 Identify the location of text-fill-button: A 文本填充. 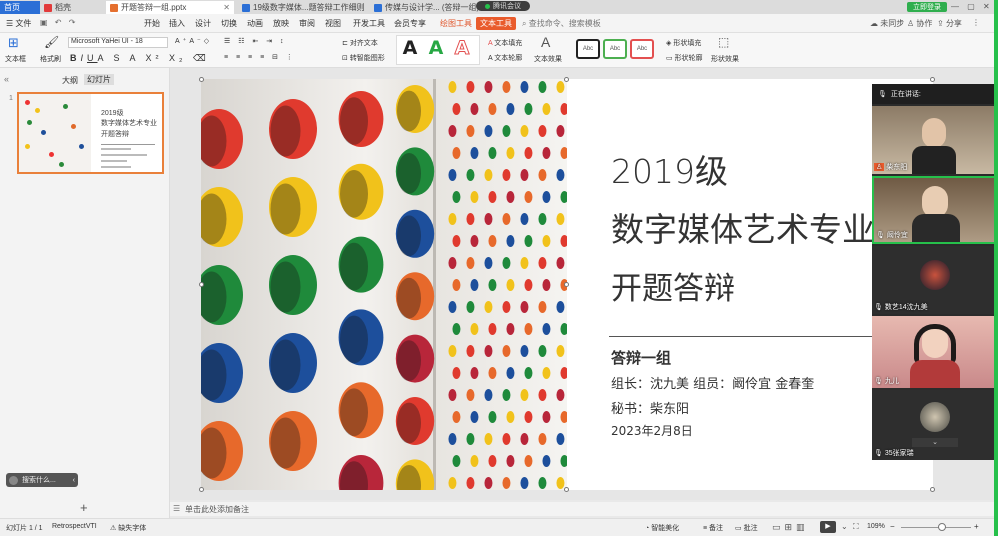
(505, 43).